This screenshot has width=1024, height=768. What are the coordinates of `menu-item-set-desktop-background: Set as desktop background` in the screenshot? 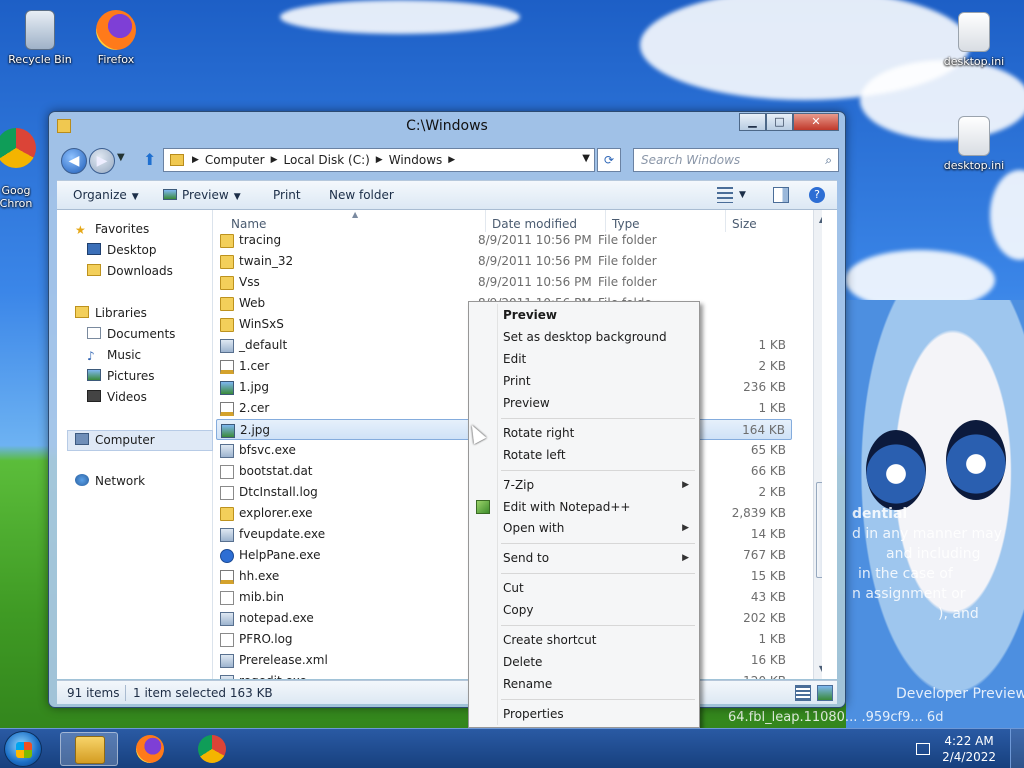 It's located at (585, 337).